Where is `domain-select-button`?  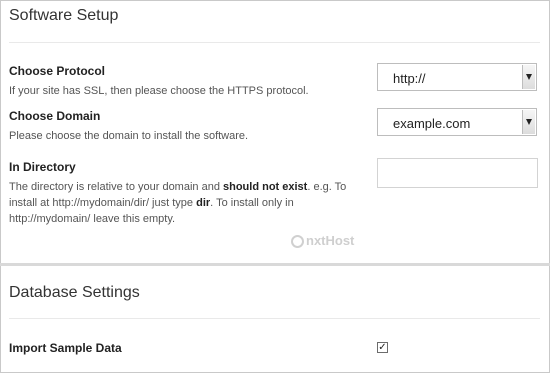
domain-select-button is located at coordinates (528, 122).